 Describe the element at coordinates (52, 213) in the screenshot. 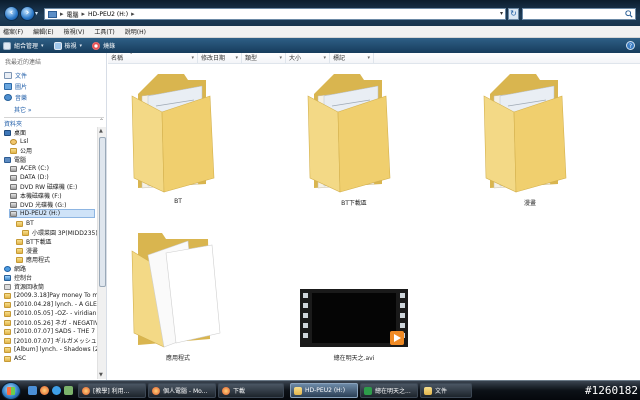

I see `tree-item-drive-h: HD-PEU2 (H:)` at that location.